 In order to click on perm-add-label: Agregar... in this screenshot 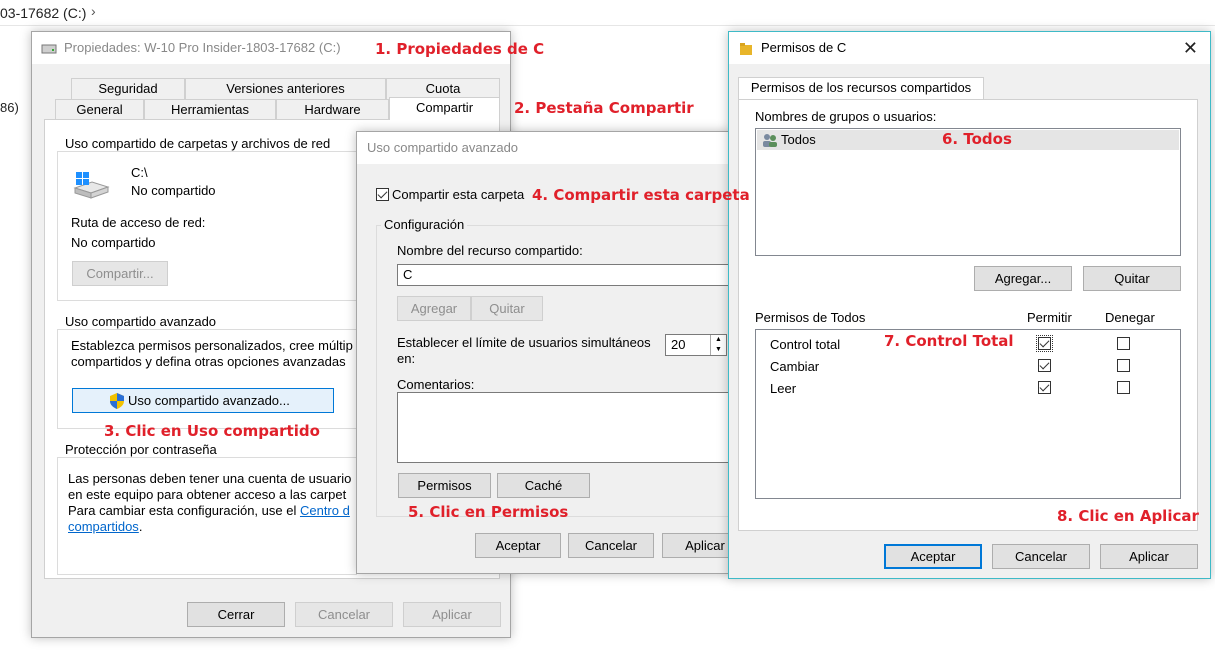, I will do `click(1023, 278)`.